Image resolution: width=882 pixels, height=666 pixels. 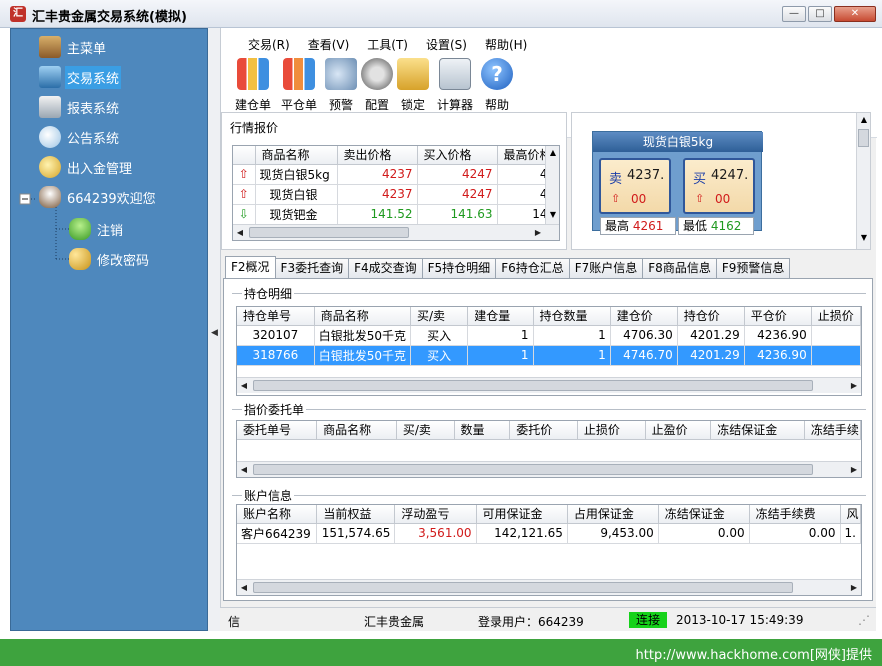 What do you see at coordinates (482, 430) in the screenshot?
I see `column-header: 数量` at bounding box center [482, 430].